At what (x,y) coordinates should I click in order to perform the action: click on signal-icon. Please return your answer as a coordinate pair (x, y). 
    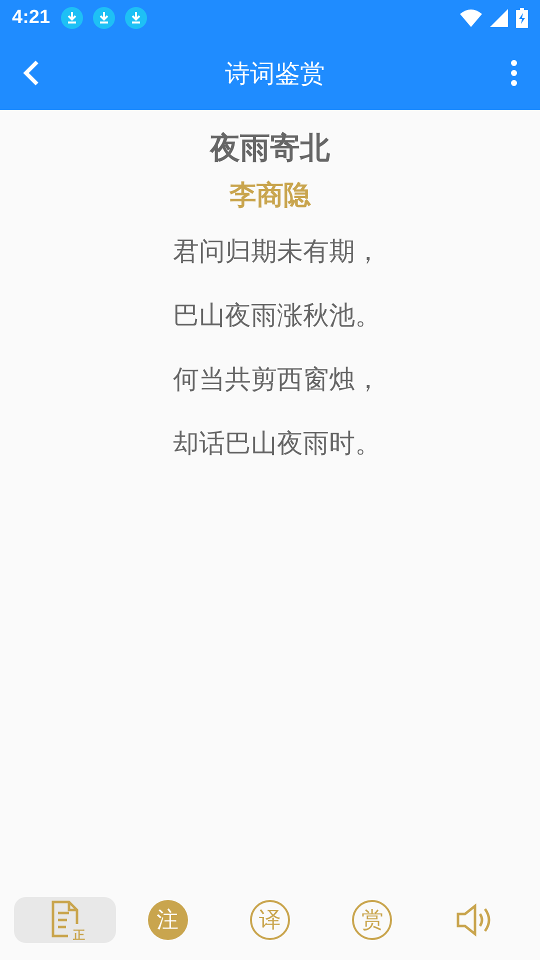
    Looking at the image, I should click on (499, 18).